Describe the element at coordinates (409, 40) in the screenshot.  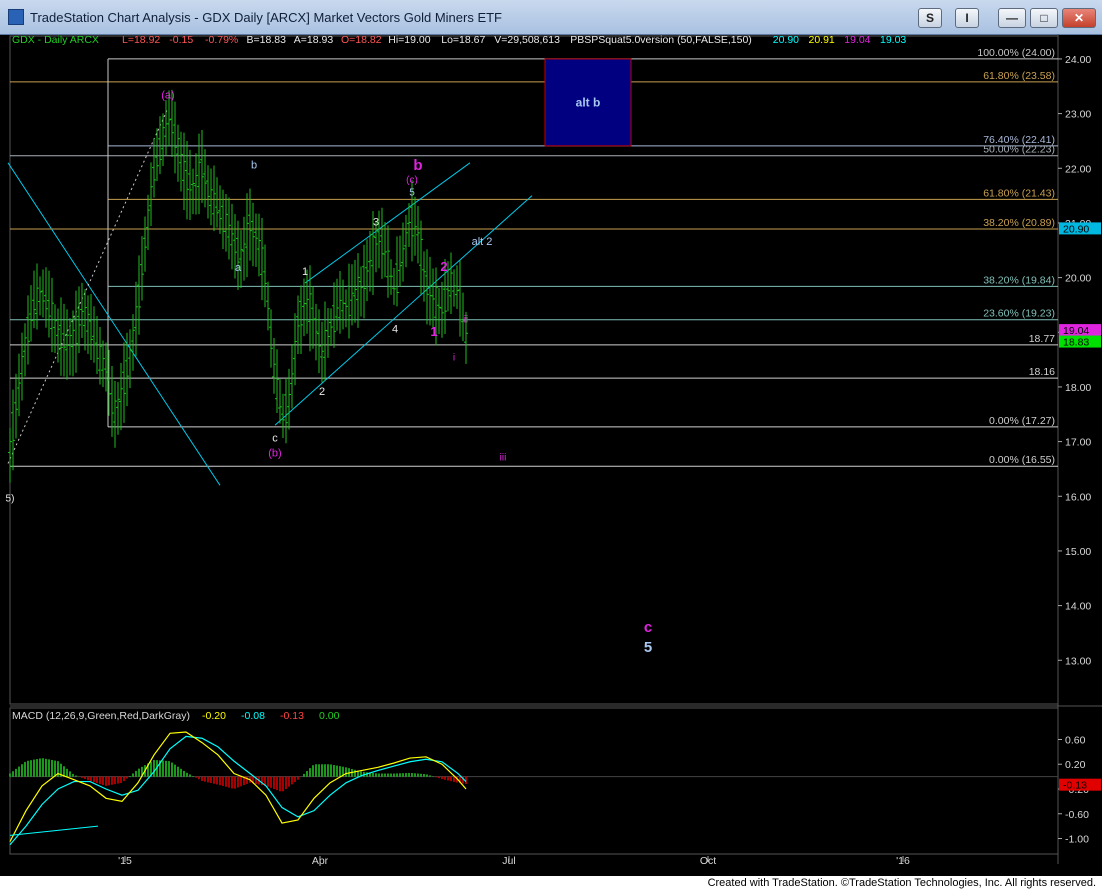
I see `header-value: Hi=19.00` at that location.